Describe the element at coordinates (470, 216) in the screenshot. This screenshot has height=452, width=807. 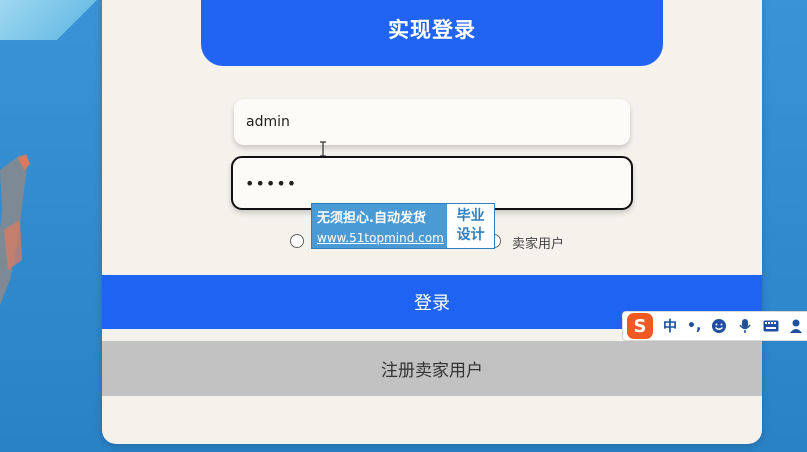
I see `watermark-badge-line1: 毕业` at that location.